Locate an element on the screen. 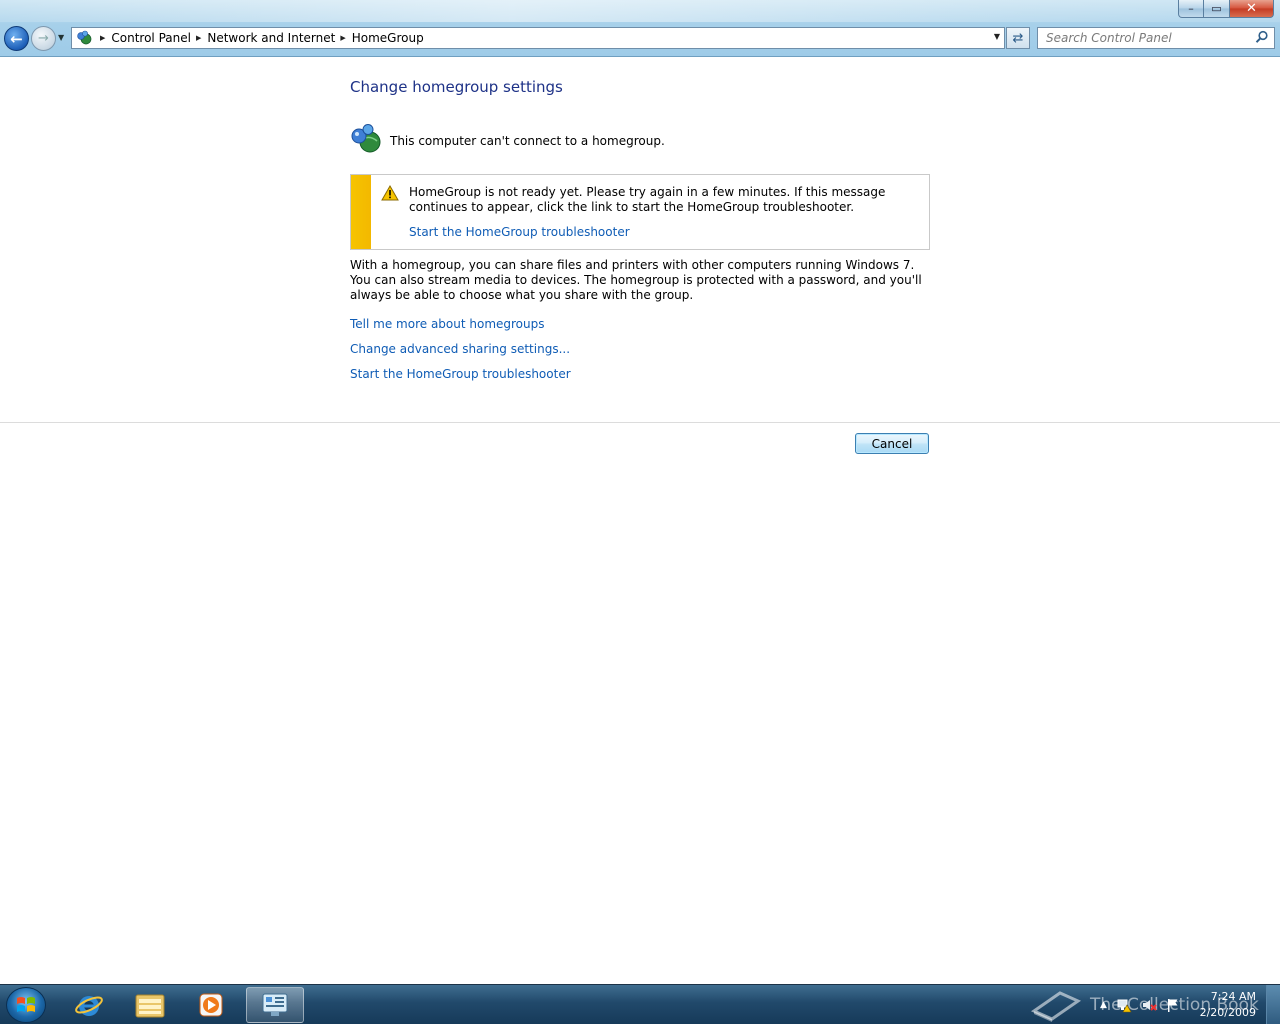 The width and height of the screenshot is (1280, 1024). window-controls: – ▭ ✕ is located at coordinates (1226, 9).